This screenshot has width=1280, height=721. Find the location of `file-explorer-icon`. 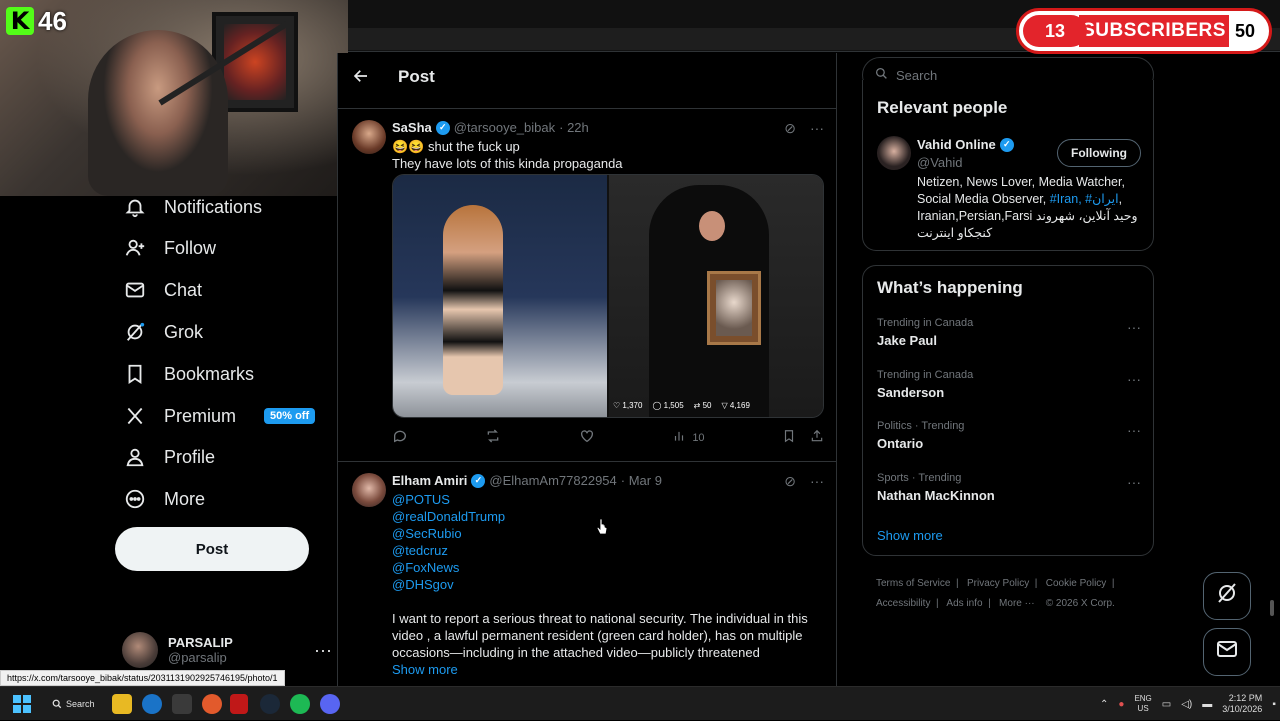

file-explorer-icon is located at coordinates (122, 704).